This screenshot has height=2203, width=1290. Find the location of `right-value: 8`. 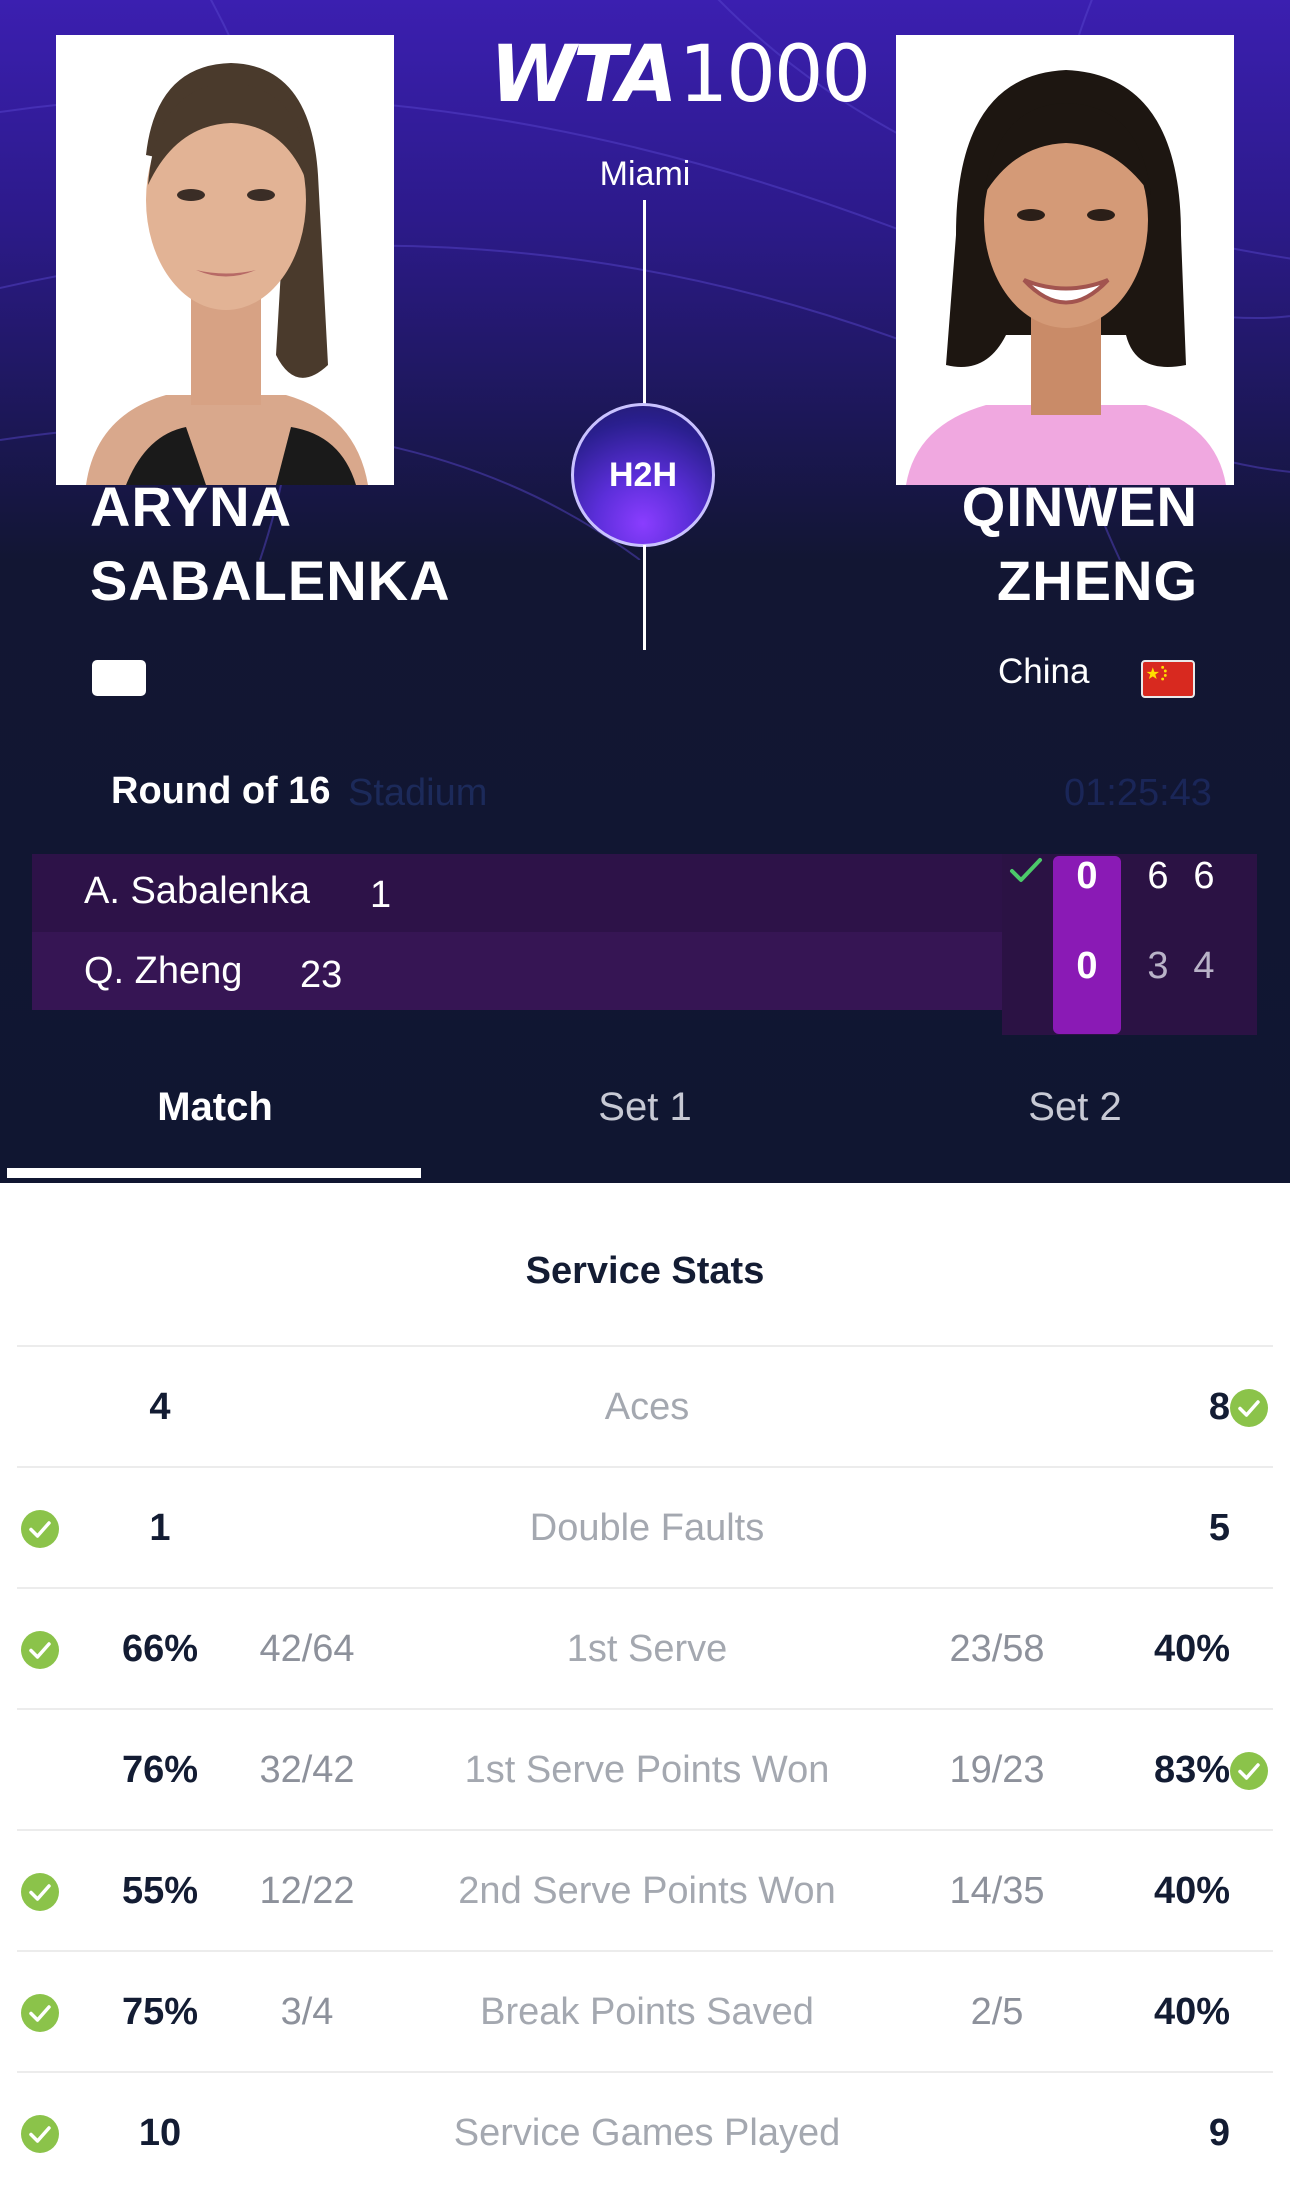

right-value: 8 is located at coordinates (1219, 1407).